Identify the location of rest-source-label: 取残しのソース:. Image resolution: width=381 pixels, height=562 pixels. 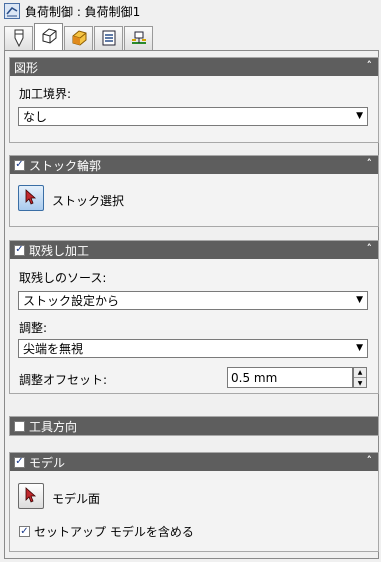
(63, 278).